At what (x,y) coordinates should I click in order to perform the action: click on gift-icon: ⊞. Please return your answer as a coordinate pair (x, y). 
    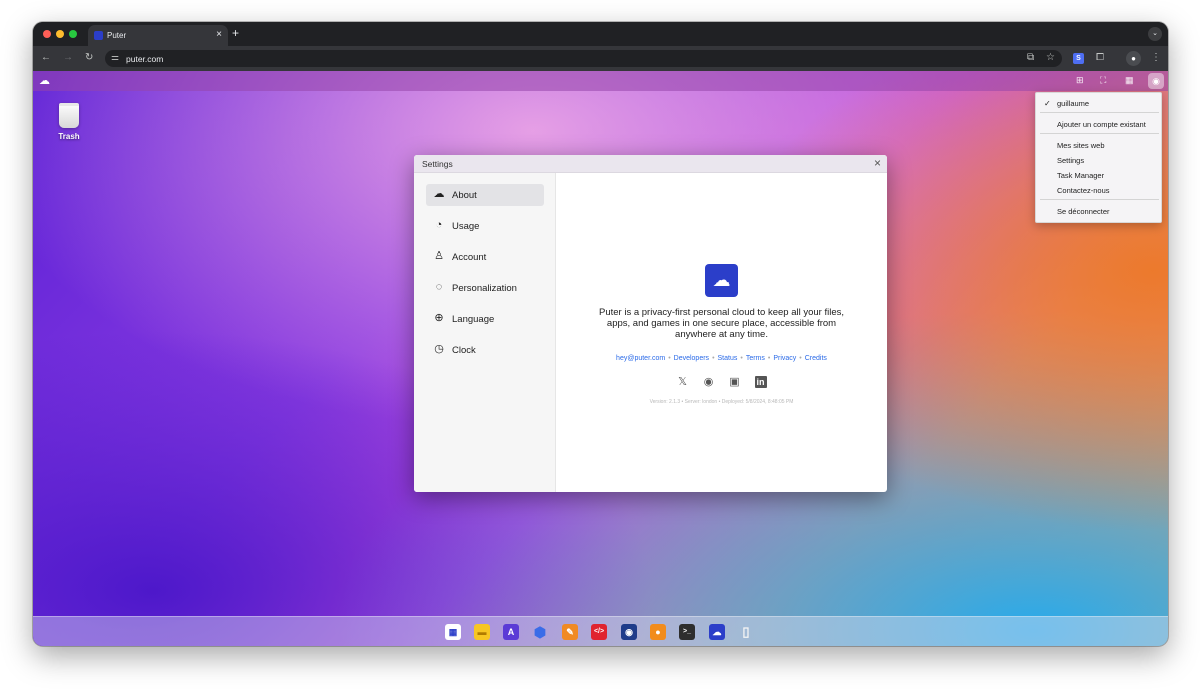
    Looking at the image, I should click on (1080, 80).